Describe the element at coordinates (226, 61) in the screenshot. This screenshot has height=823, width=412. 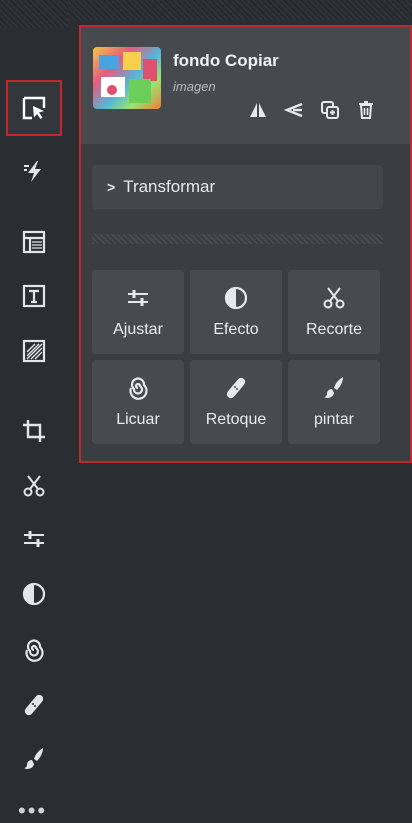
I see `layer-name: fondo Copiar` at that location.